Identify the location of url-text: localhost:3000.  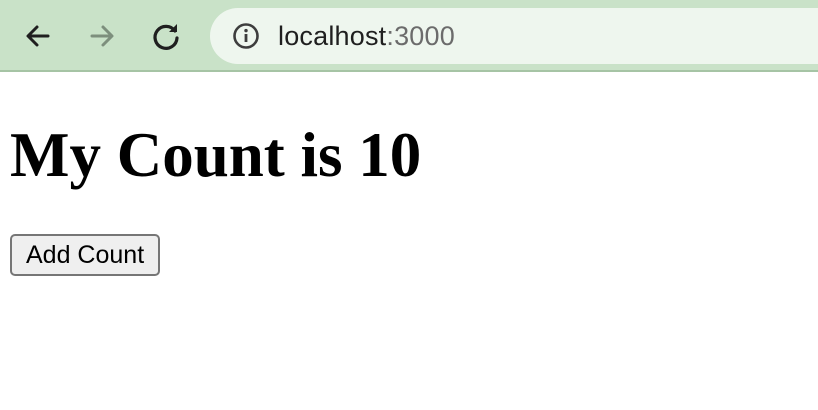
(366, 36).